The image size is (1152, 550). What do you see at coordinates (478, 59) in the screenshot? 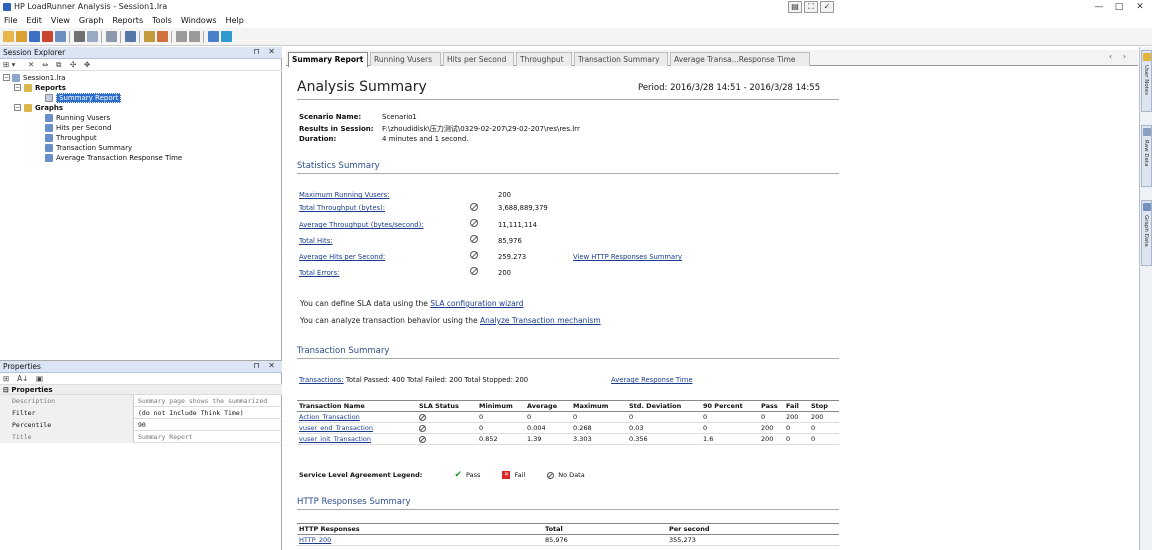
I see `tab-hits-per-second: Hits per Second` at bounding box center [478, 59].